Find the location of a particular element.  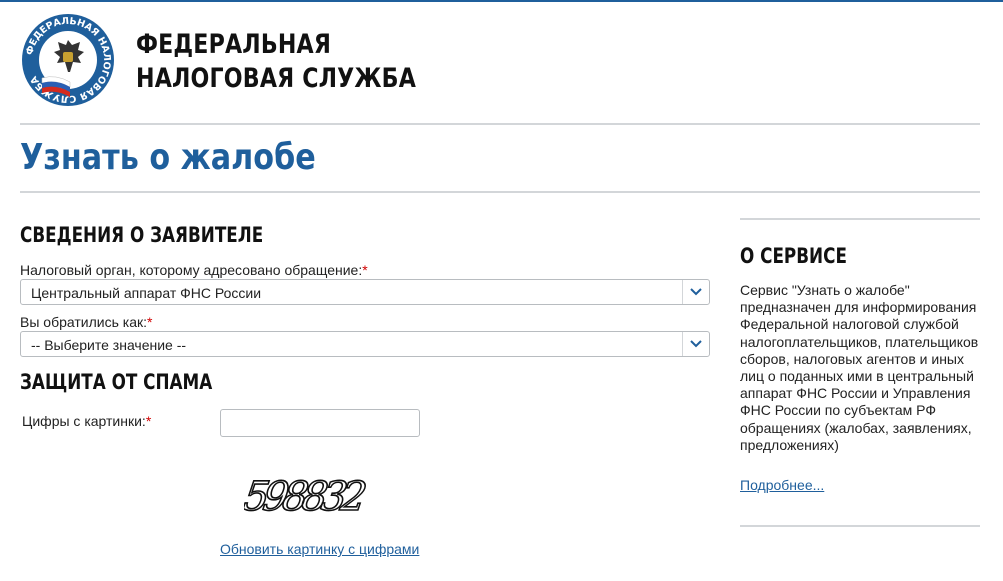

header-divider is located at coordinates (500, 124).